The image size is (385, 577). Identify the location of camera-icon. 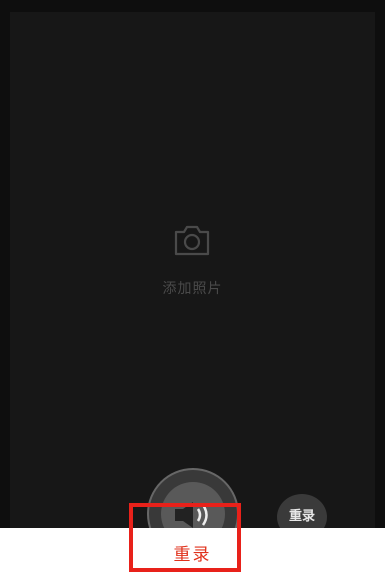
(192, 240).